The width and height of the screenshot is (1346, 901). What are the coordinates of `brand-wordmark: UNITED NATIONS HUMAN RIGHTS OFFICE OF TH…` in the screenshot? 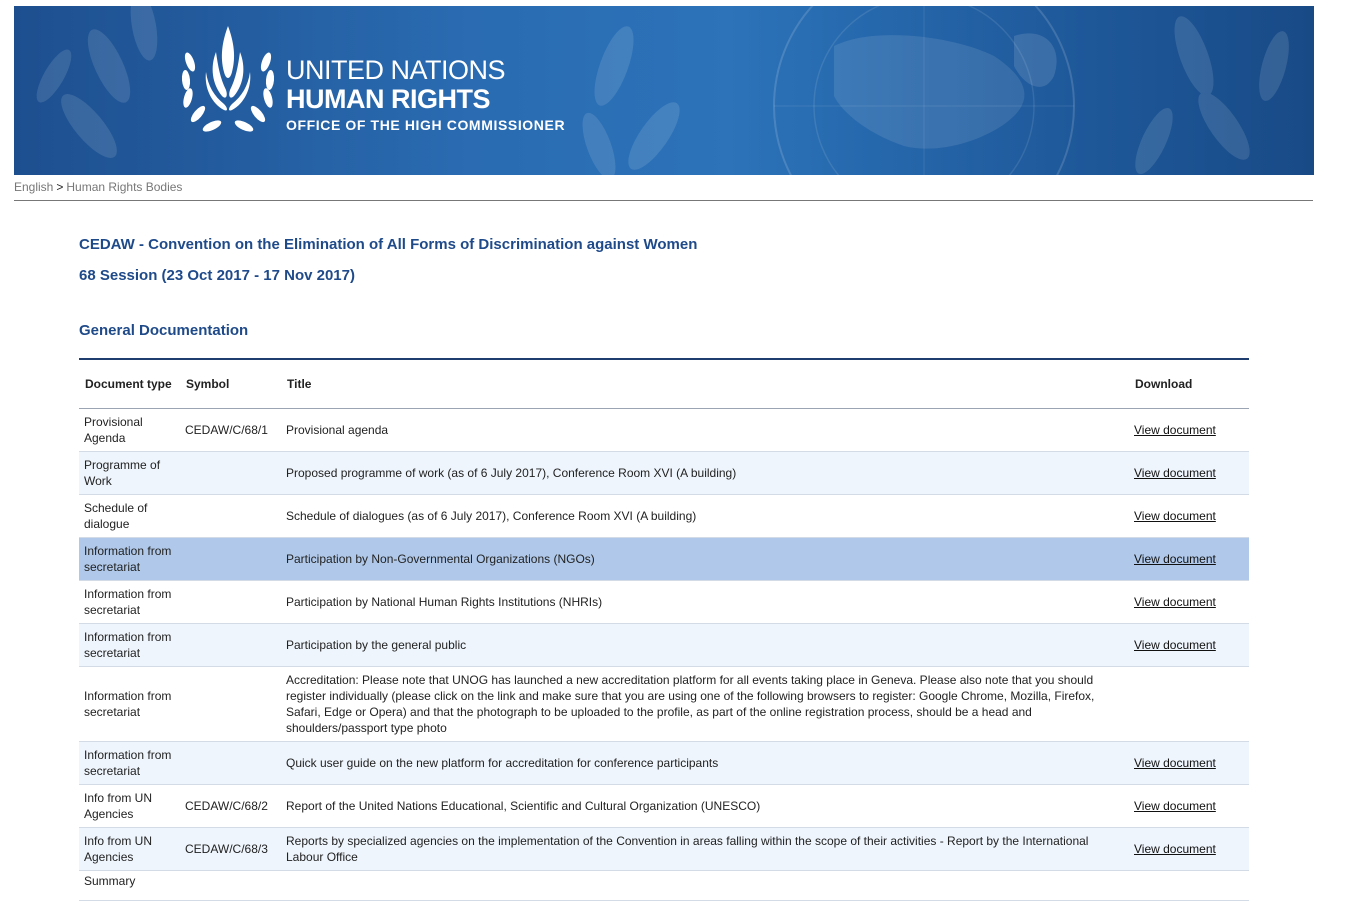 It's located at (425, 95).